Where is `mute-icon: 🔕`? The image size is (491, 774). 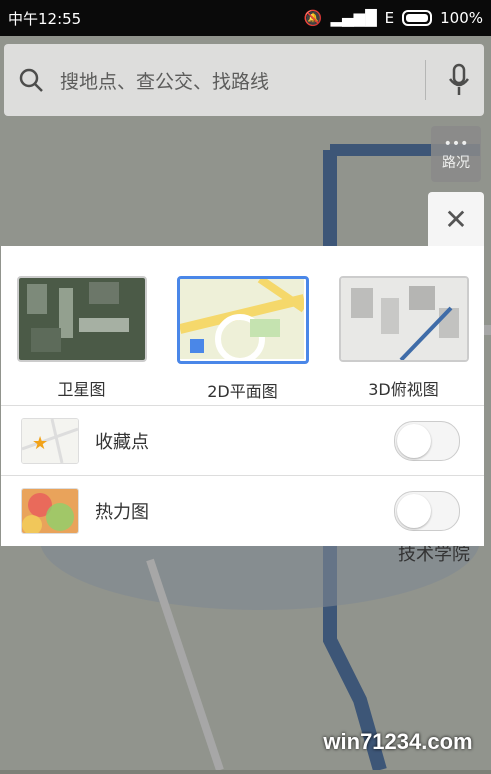
mute-icon: 🔕 is located at coordinates (313, 18).